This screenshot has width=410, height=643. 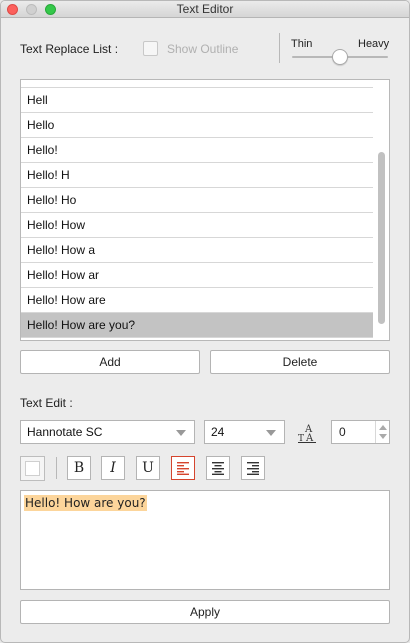 What do you see at coordinates (244, 432) in the screenshot?
I see `font-size-select: 24` at bounding box center [244, 432].